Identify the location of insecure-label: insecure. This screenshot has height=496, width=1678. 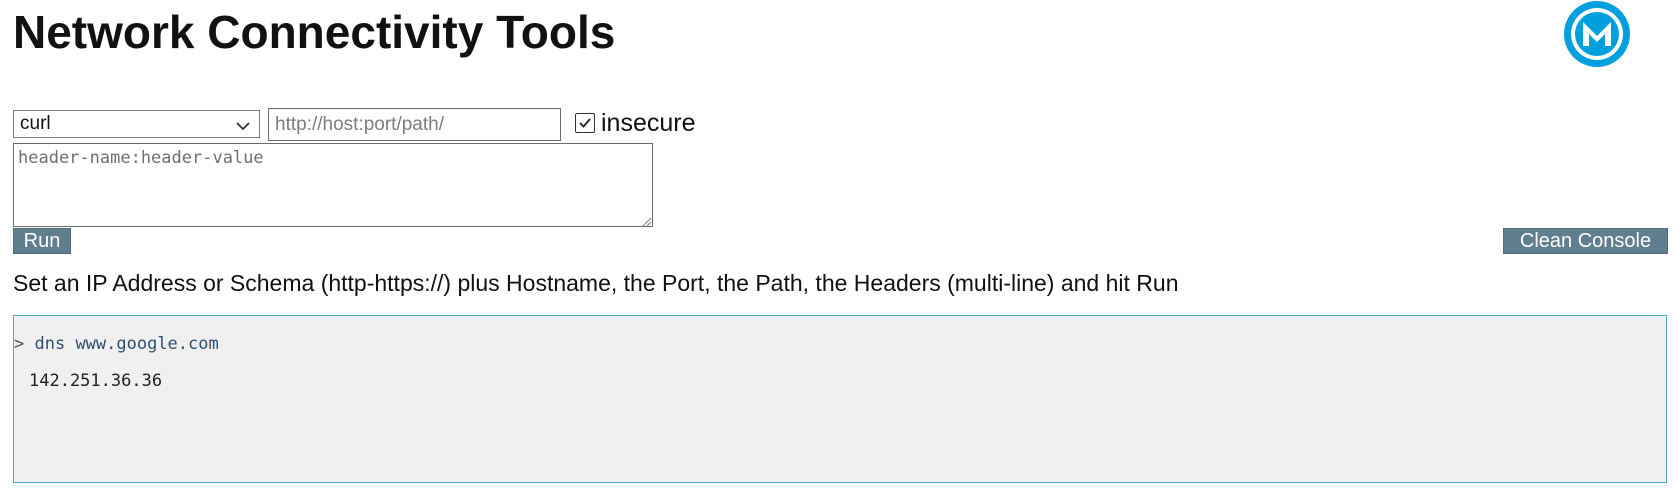
(648, 122).